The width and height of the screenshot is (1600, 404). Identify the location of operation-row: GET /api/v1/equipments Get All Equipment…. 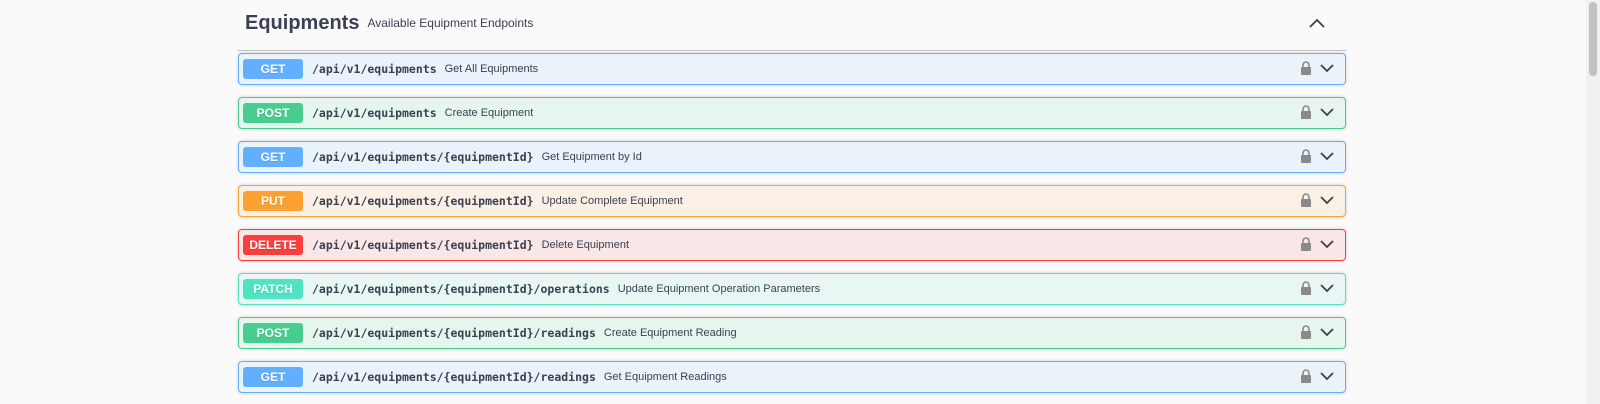
(792, 69).